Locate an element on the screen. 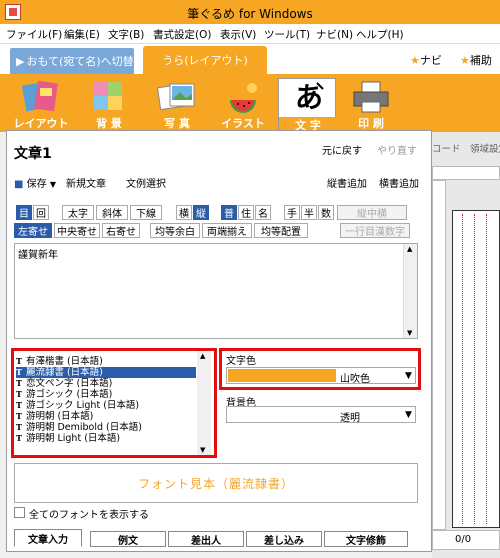 The height and width of the screenshot is (558, 500). justify-button: 両端揃え is located at coordinates (227, 230).